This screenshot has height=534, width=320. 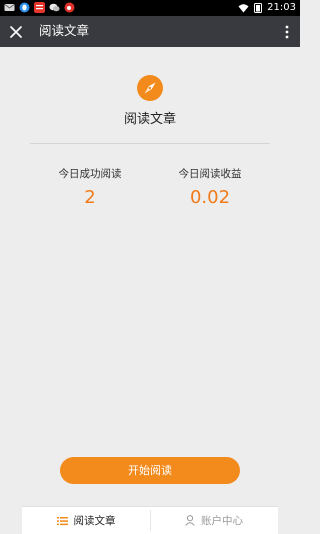 I want to click on battery-icon, so click(x=258, y=8).